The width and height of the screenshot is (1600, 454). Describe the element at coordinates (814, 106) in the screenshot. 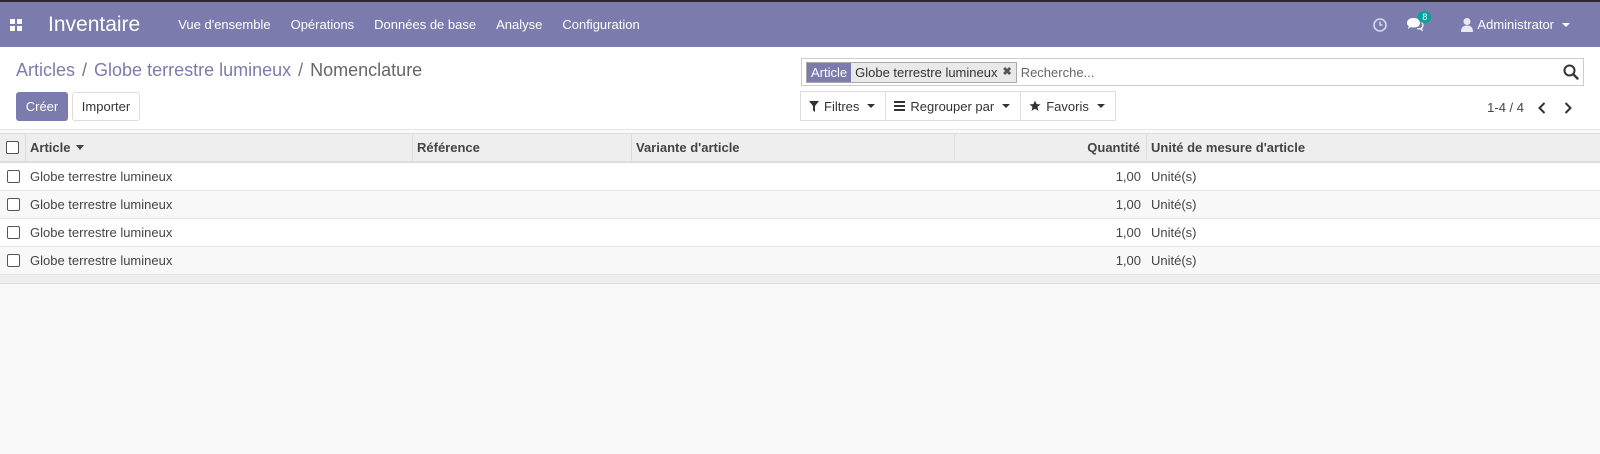

I see `filter-icon` at that location.